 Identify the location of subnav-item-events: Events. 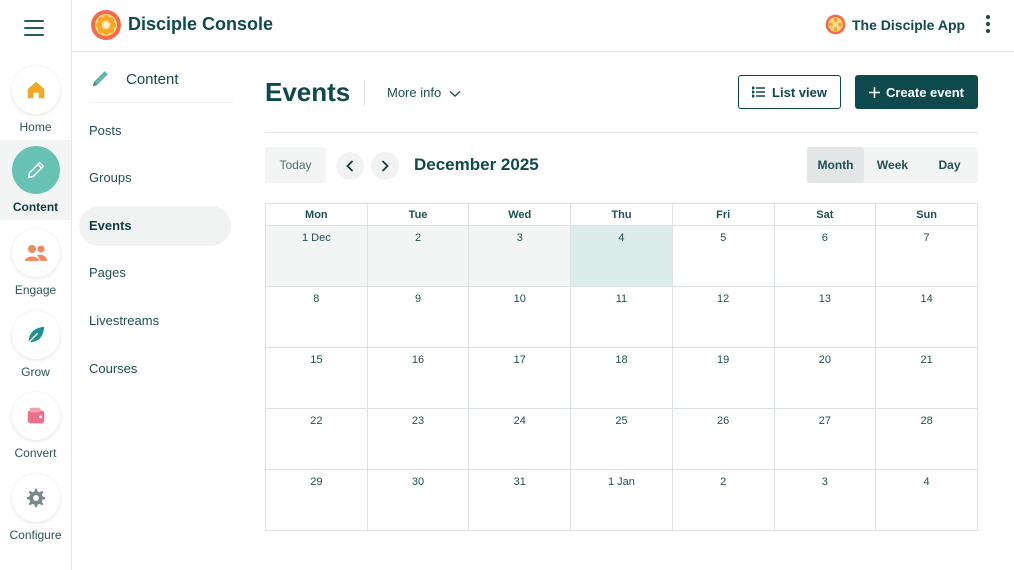
(155, 226).